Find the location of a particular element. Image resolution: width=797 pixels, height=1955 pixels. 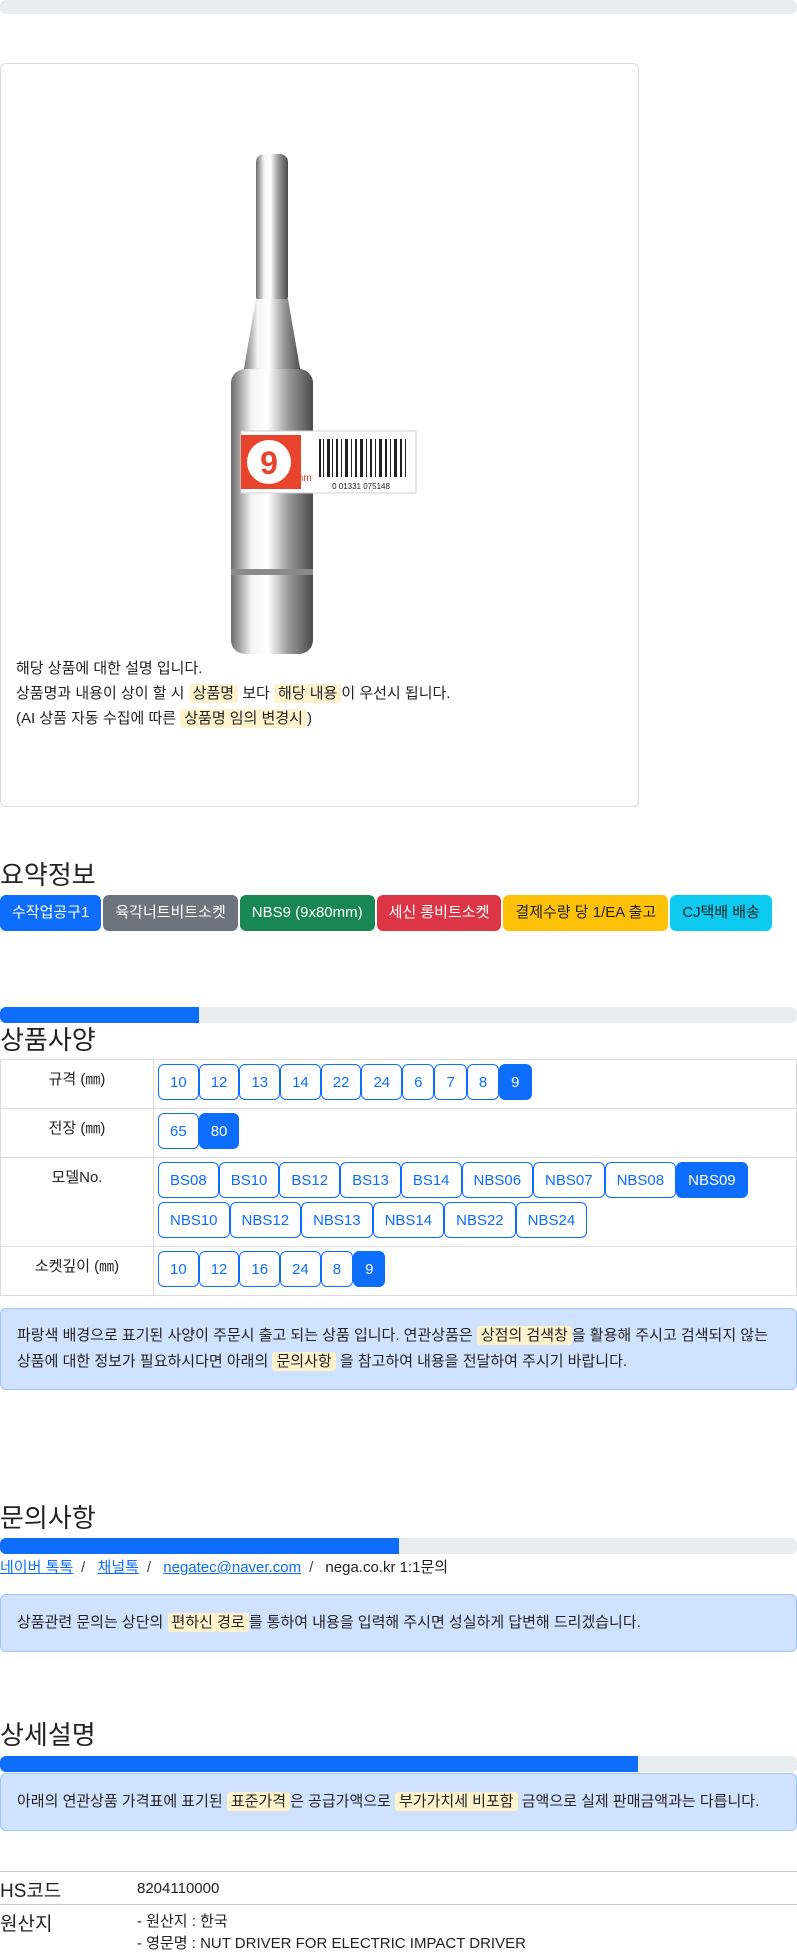

highlight: 문의사항 is located at coordinates (304, 1361).